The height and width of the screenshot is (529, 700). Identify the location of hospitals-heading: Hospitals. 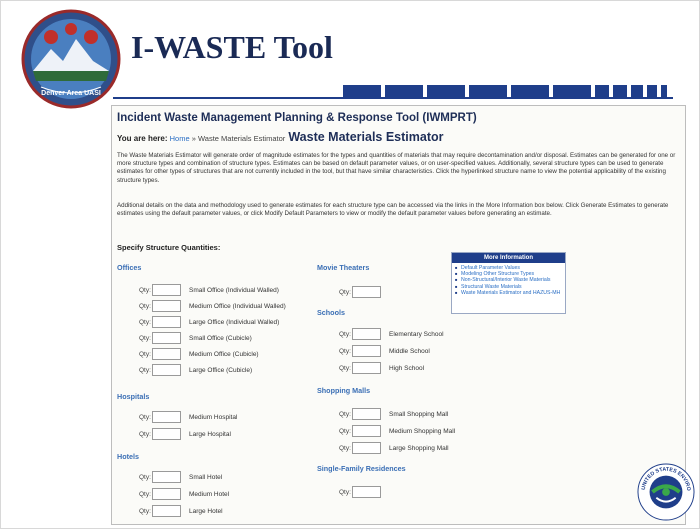
(133, 396).